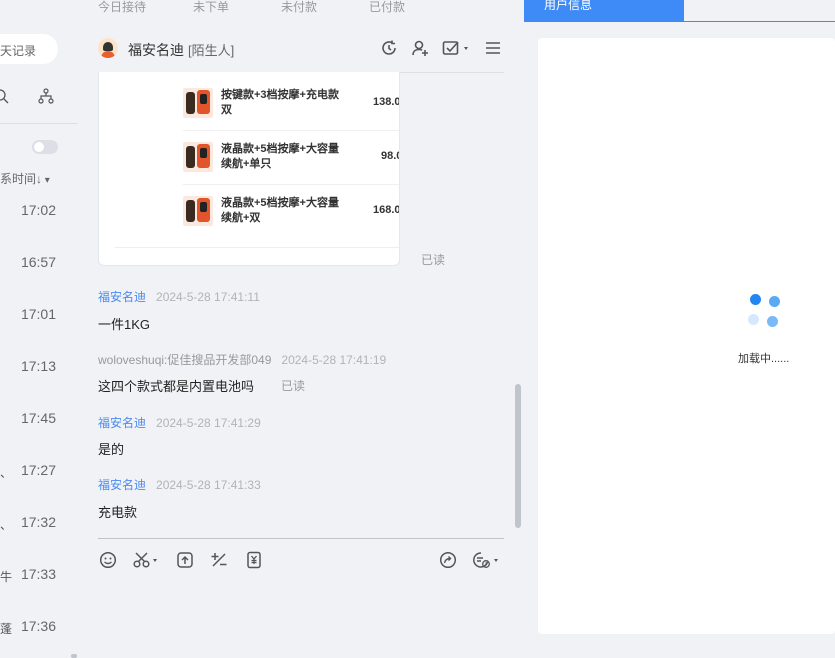 This screenshot has width=835, height=658. What do you see at coordinates (38, 470) in the screenshot?
I see `contact-time: 17:27` at bounding box center [38, 470].